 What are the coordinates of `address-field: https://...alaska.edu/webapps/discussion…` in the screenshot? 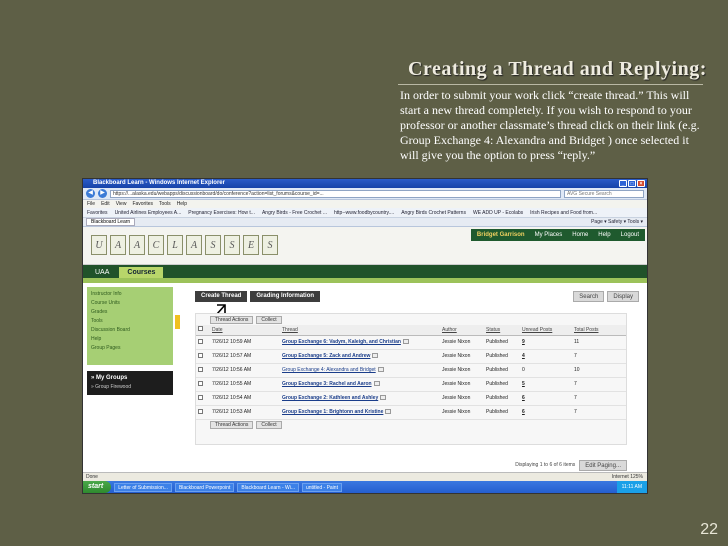 It's located at (335, 193).